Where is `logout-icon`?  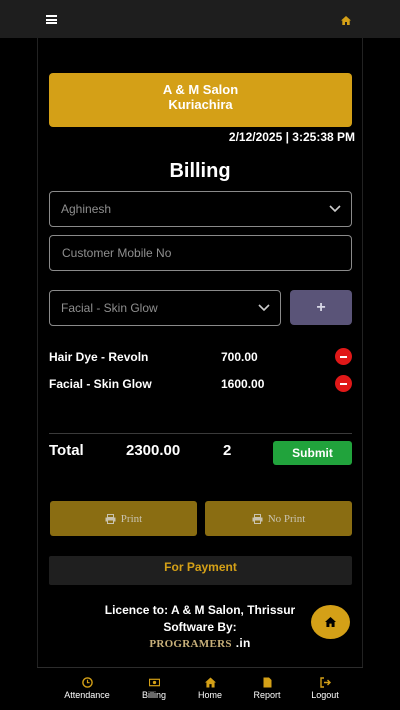 logout-icon is located at coordinates (325, 682).